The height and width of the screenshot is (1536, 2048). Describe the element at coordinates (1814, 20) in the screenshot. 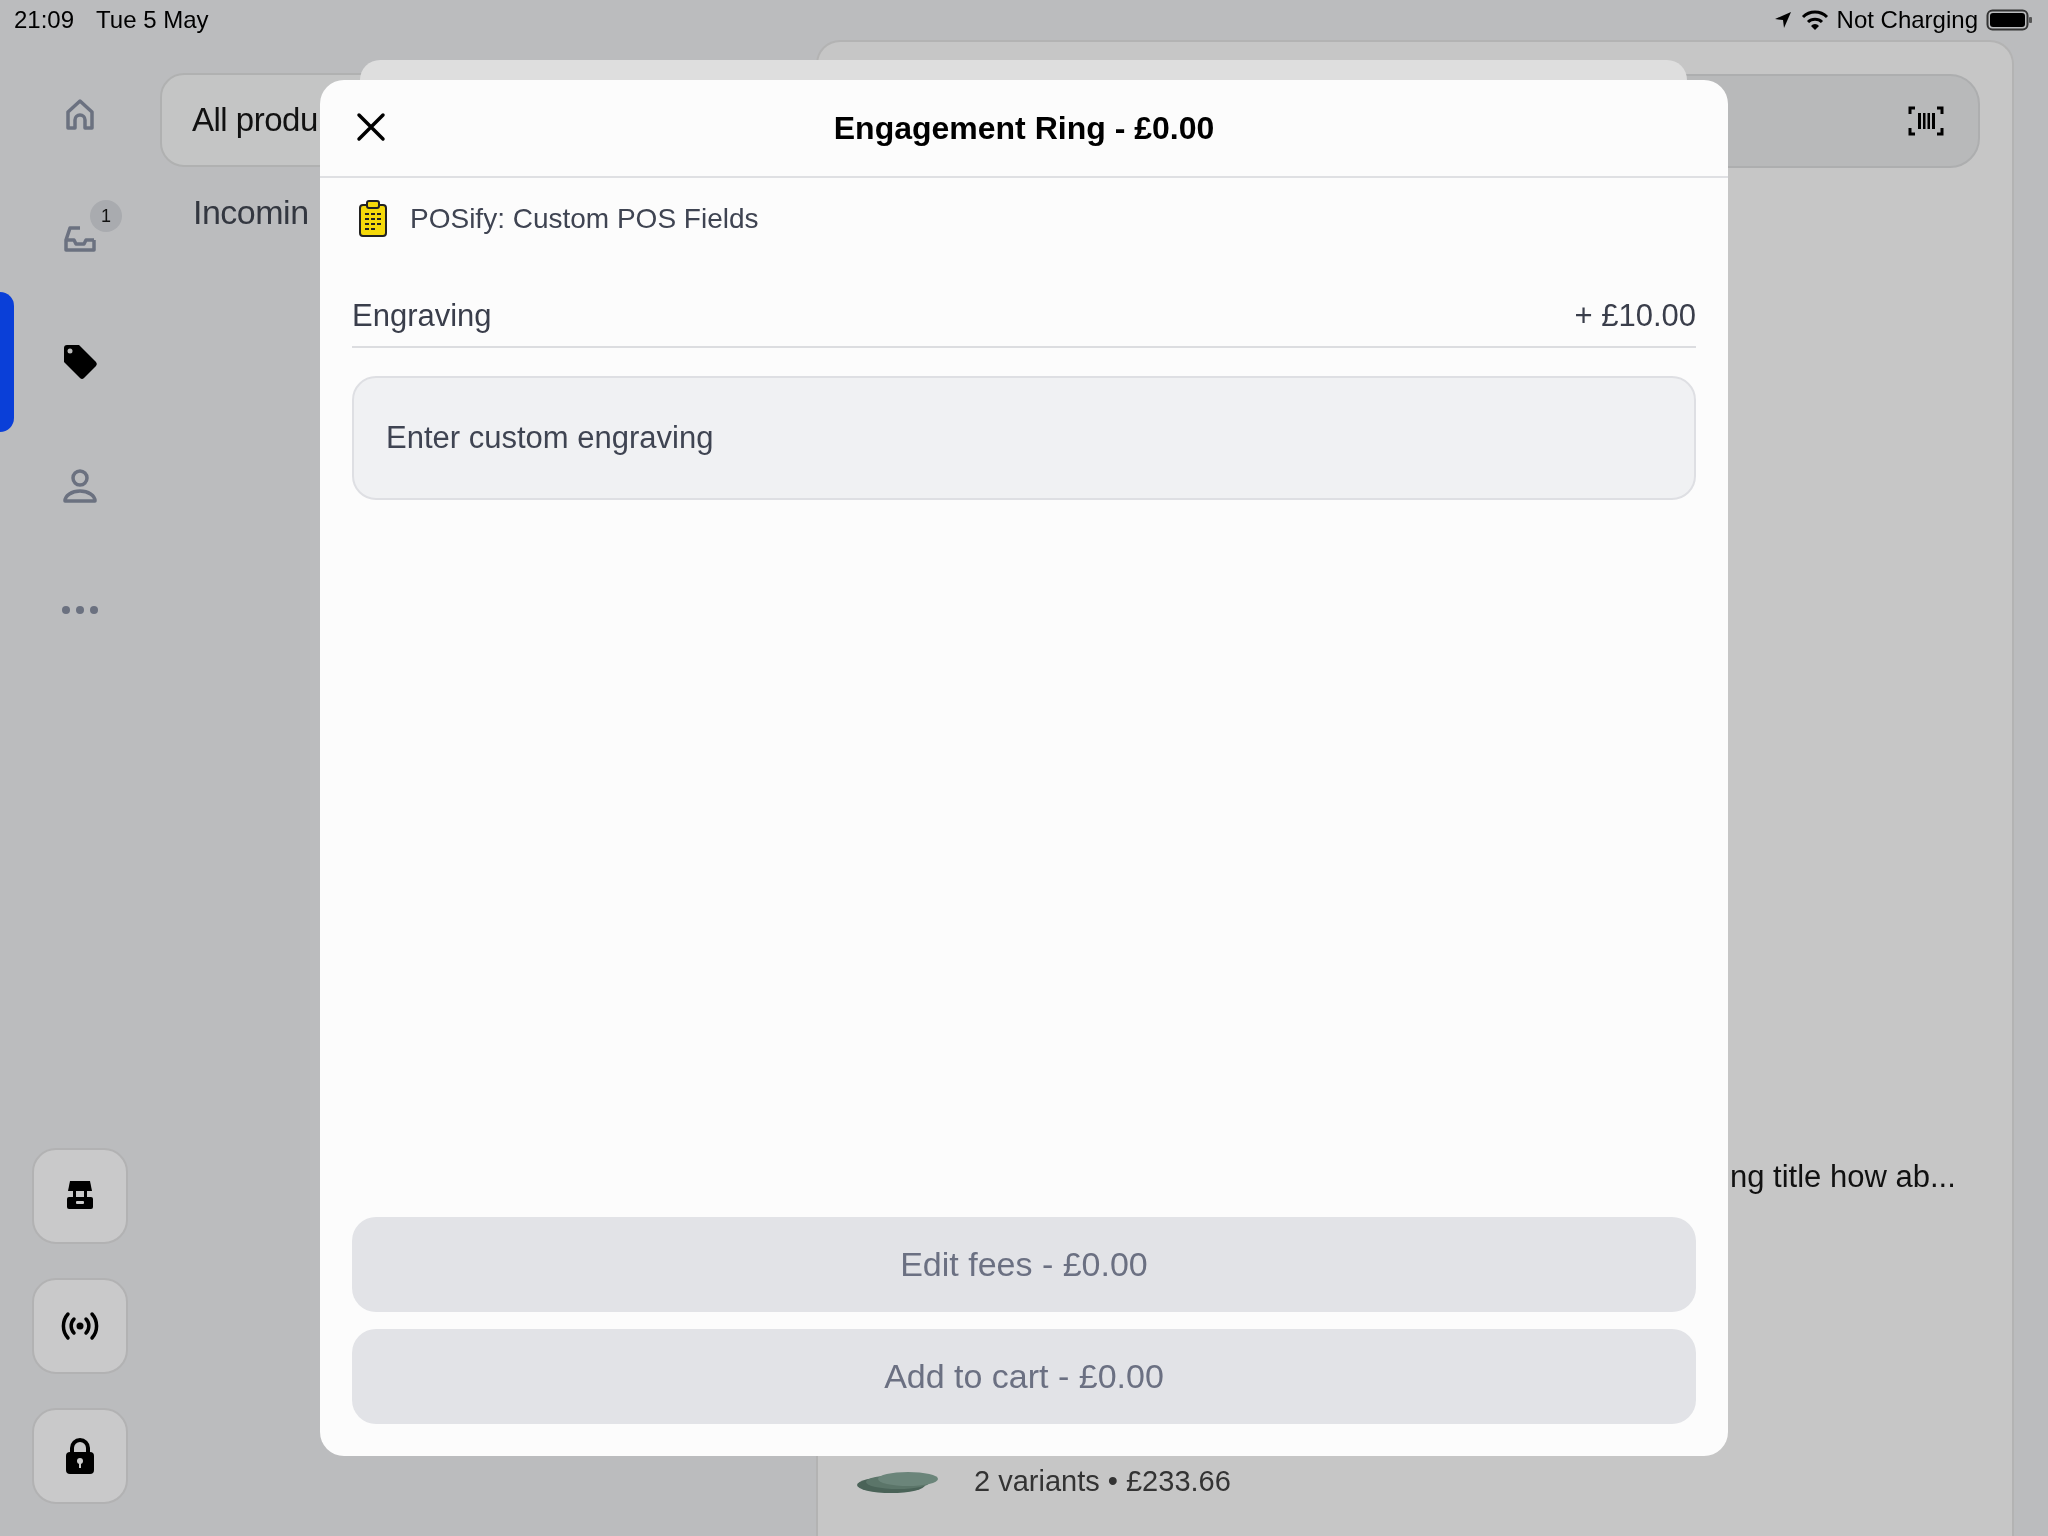

I see `wifi-icon` at that location.